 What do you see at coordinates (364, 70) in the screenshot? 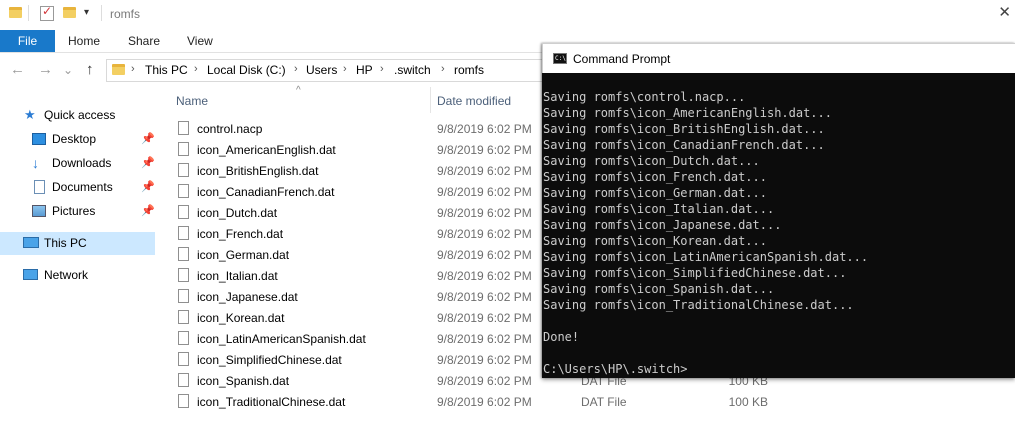
I see `breadcrumb-hp: HP` at bounding box center [364, 70].